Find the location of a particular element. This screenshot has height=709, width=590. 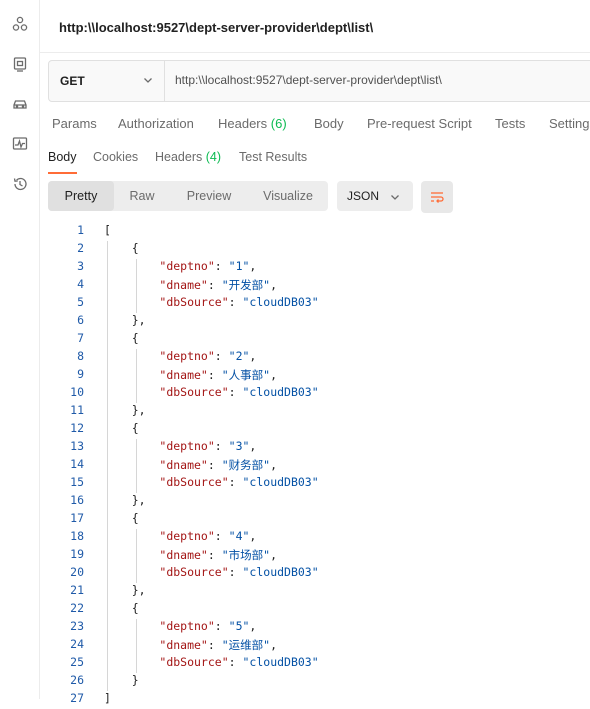

code-text: [ is located at coordinates (107, 230).